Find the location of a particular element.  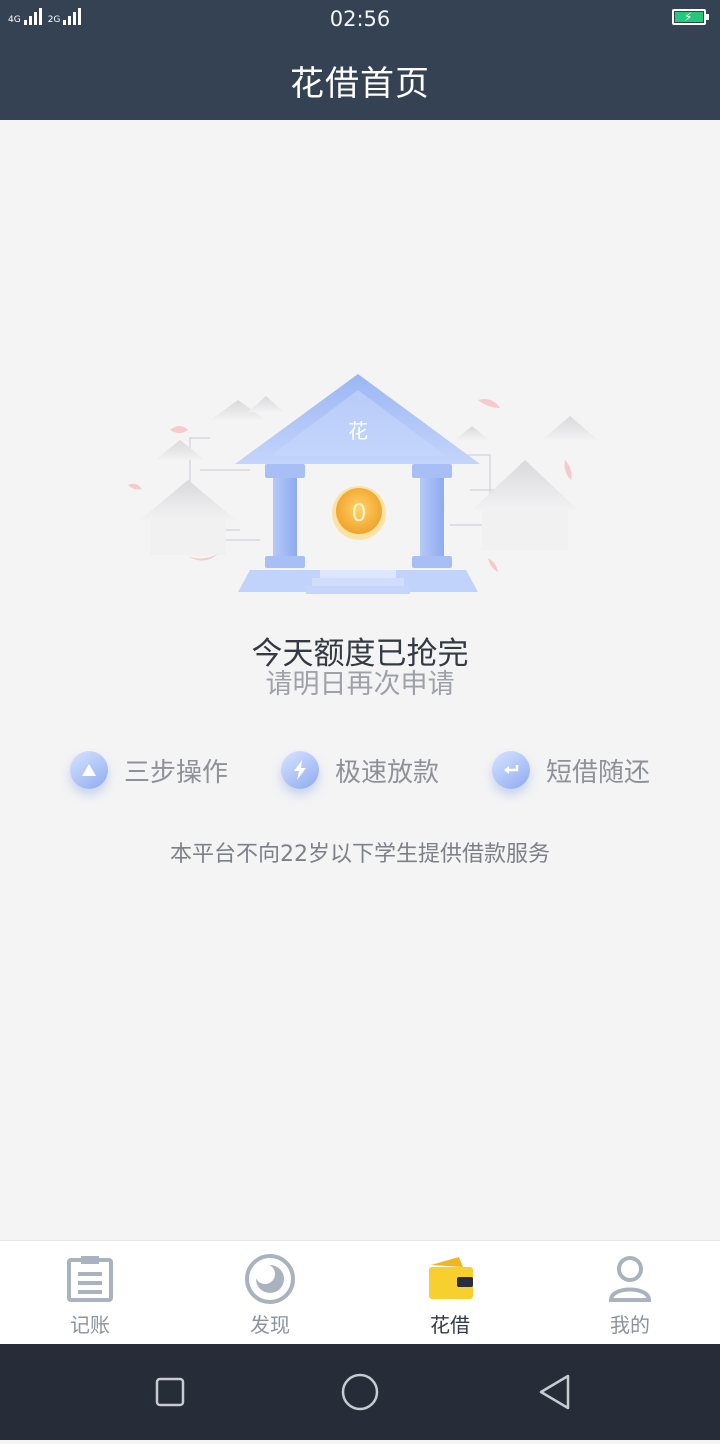

feature-list: 三步操作 极速放款 短借随还 is located at coordinates (360, 770).